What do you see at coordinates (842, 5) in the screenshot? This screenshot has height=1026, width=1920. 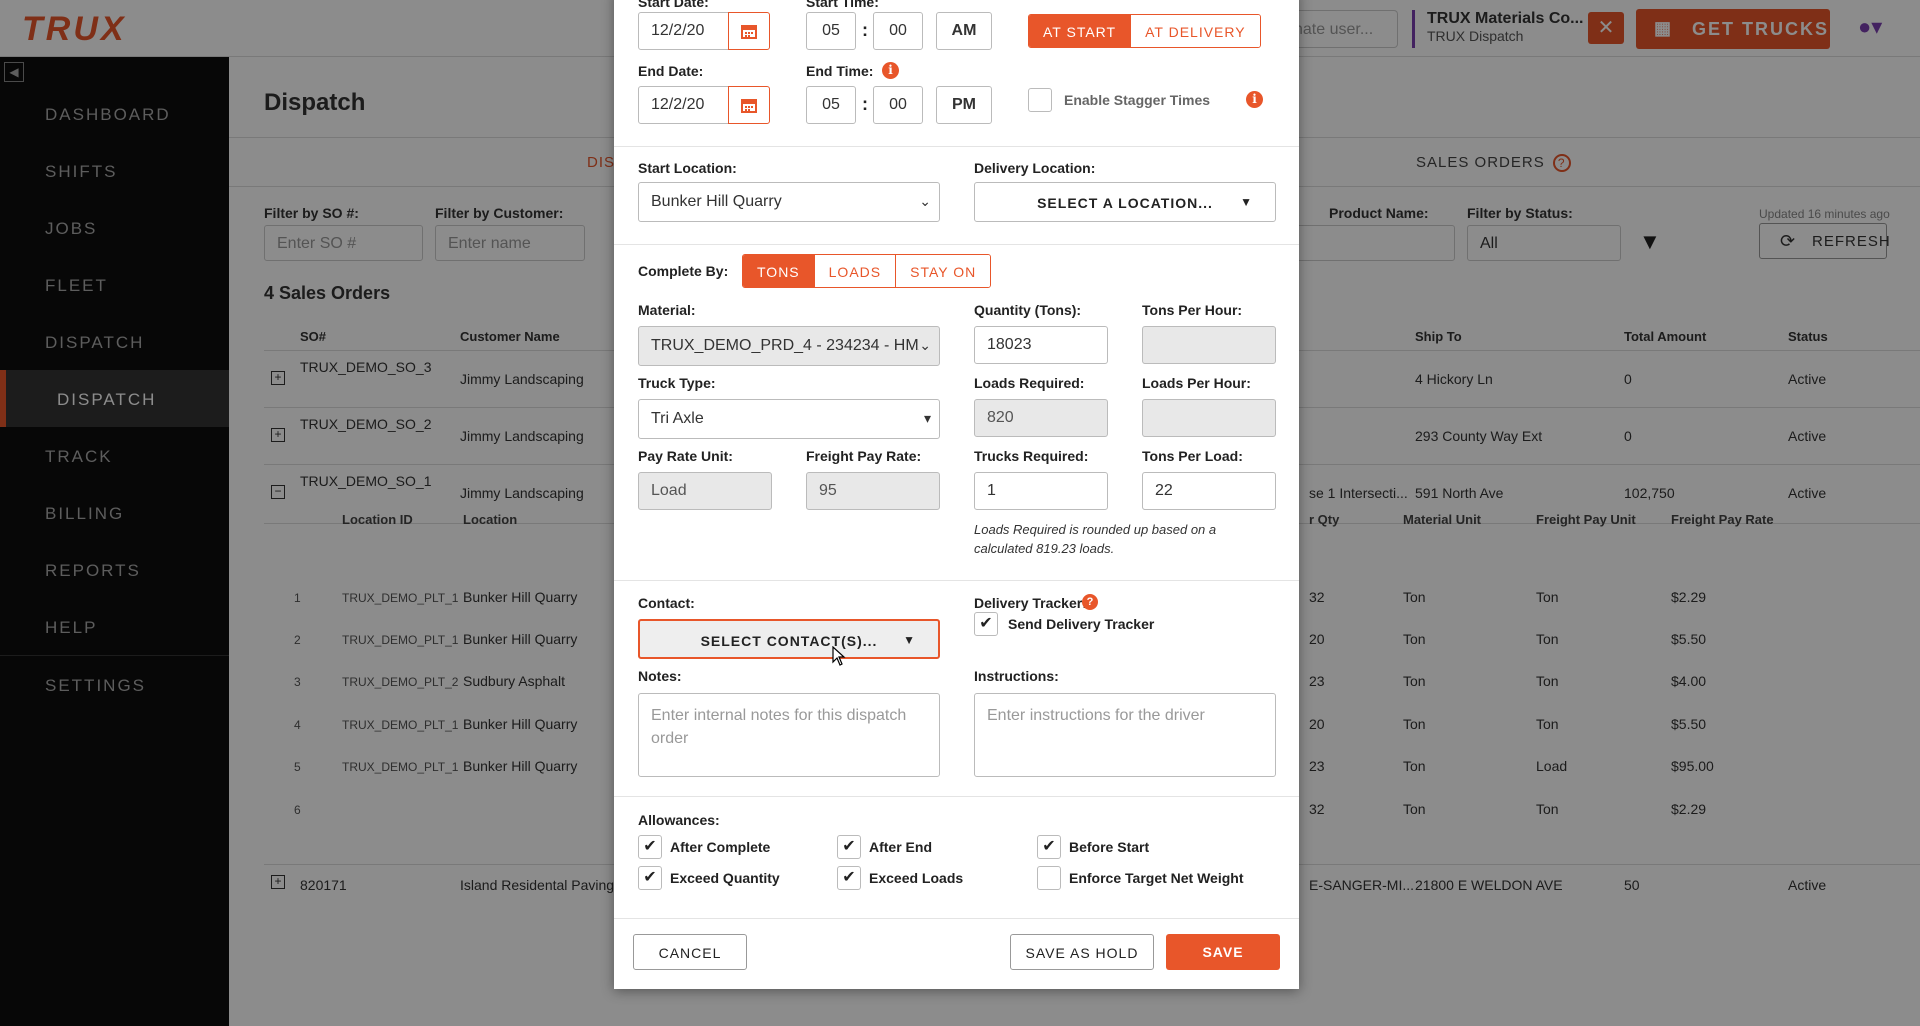 I see `start-time-label: Start Time:` at bounding box center [842, 5].